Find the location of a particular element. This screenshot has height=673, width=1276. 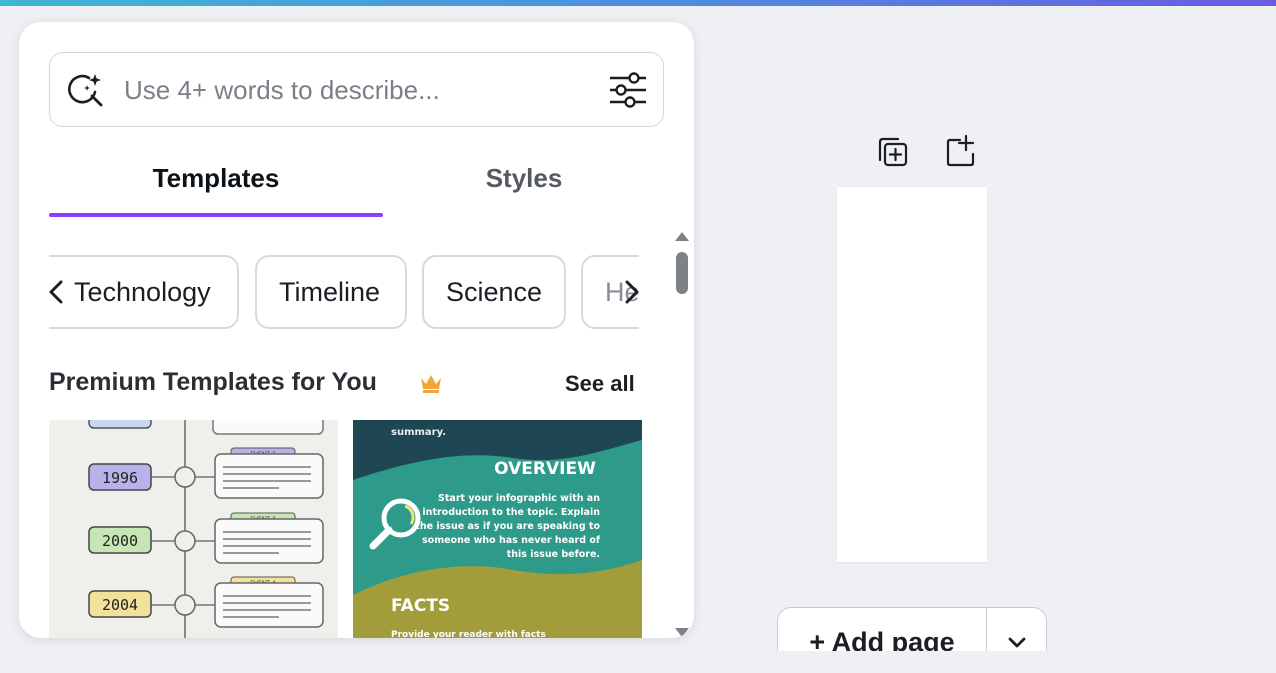

chevron-right-icon is located at coordinates (633, 292).